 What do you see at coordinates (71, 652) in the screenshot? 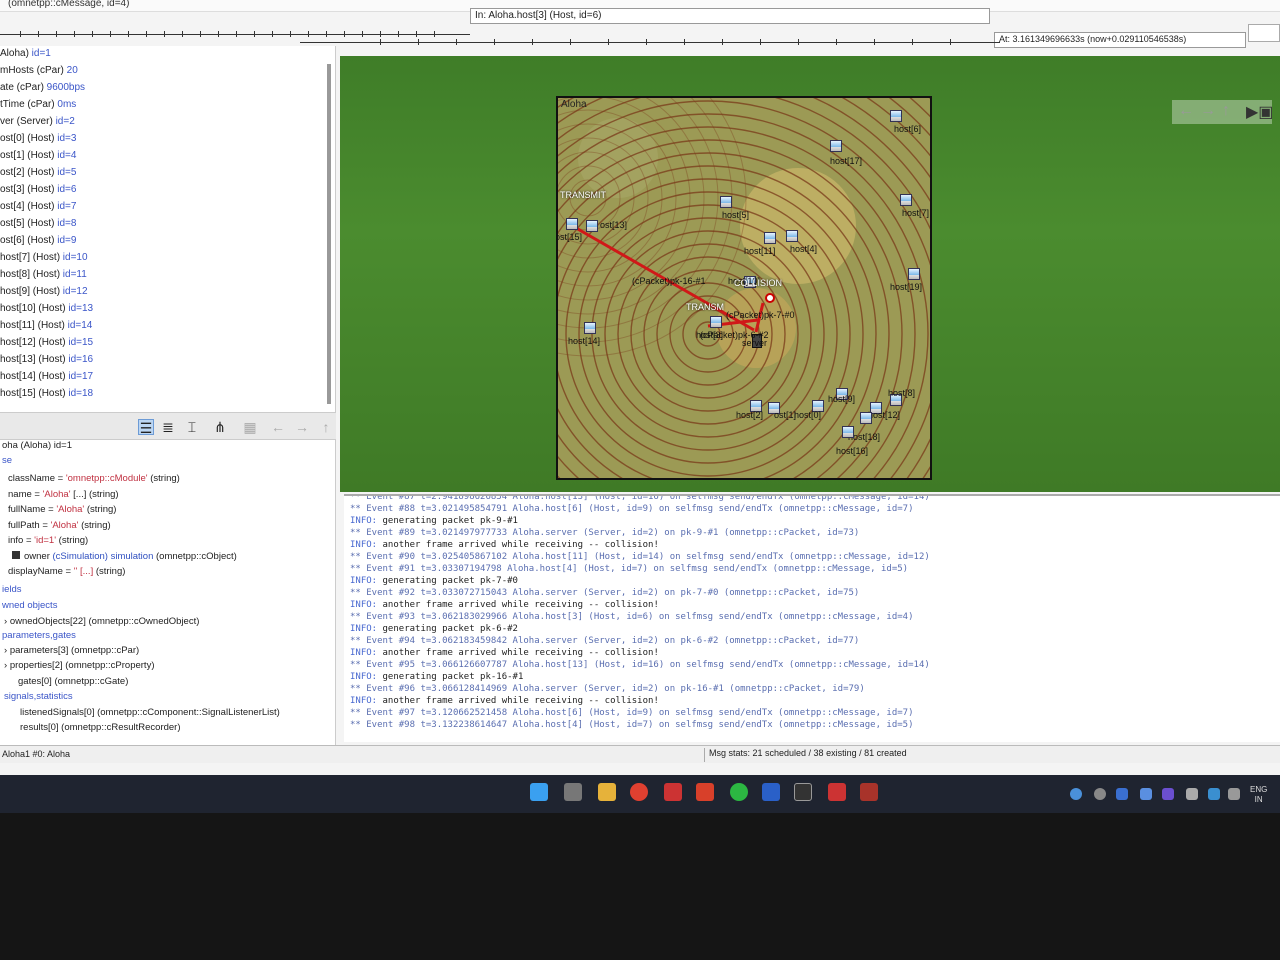
I see `params-row: › parameters[3] (omnetpp::cPar)` at bounding box center [71, 652].